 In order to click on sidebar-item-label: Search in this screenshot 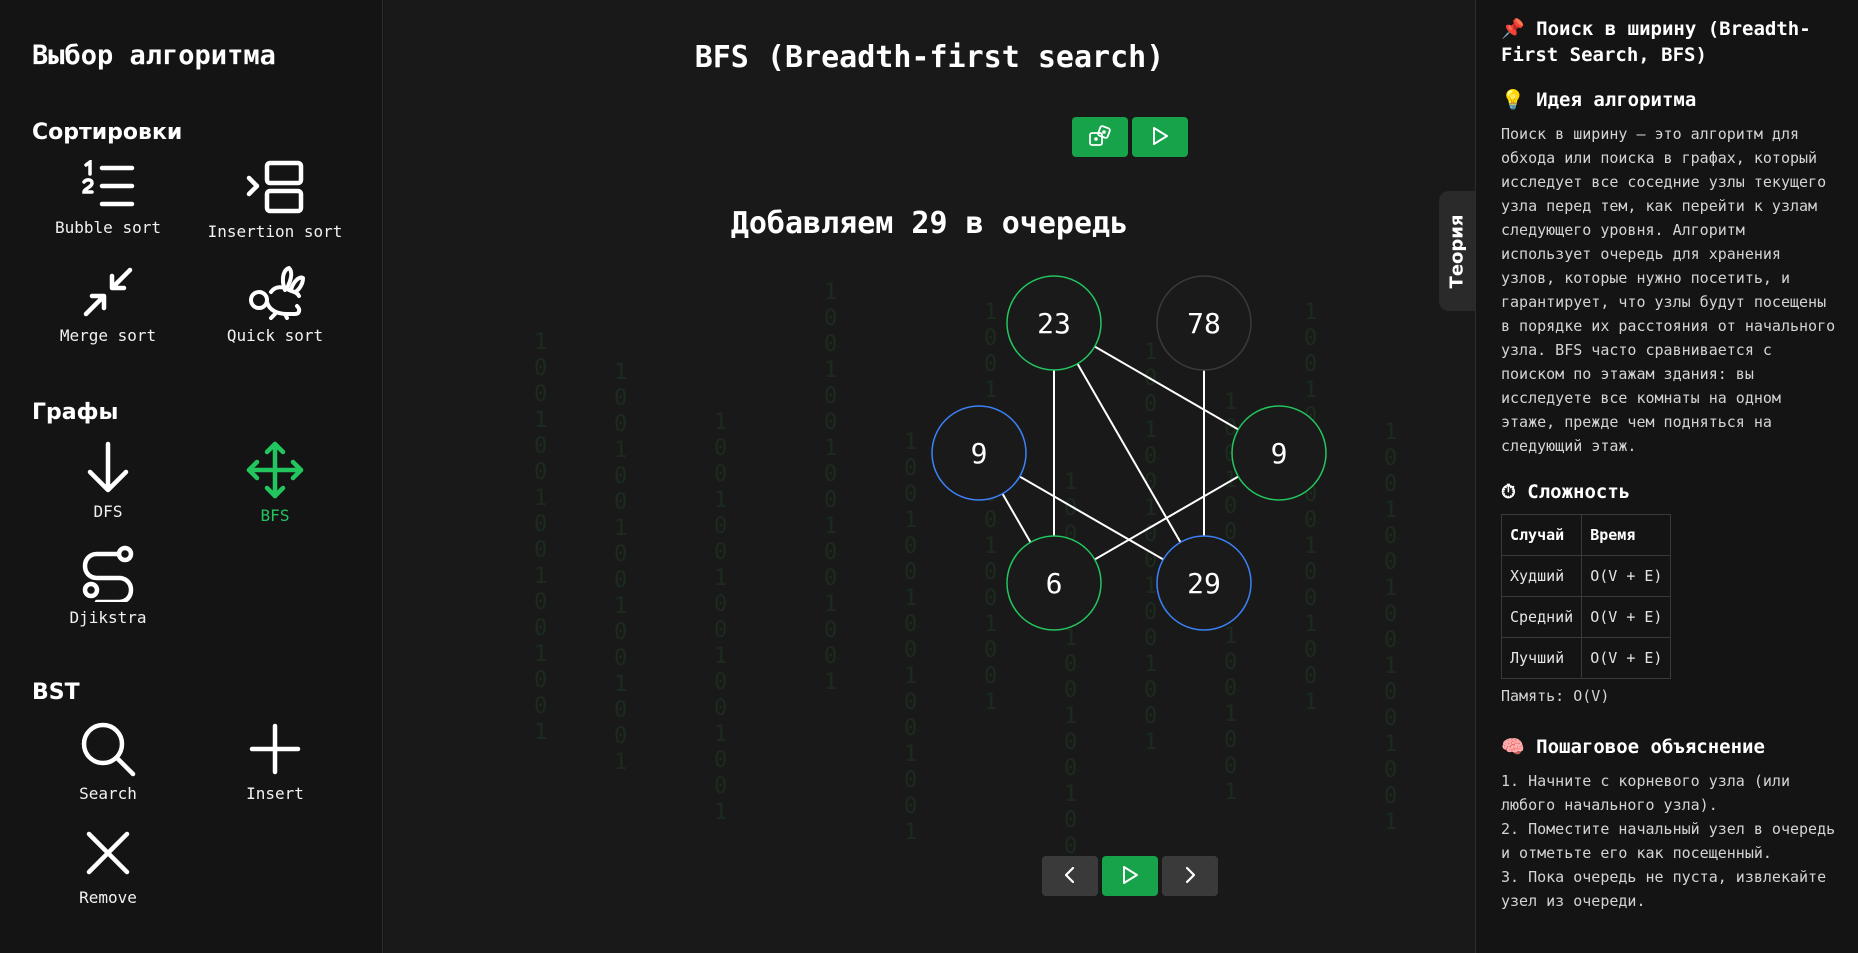, I will do `click(108, 793)`.